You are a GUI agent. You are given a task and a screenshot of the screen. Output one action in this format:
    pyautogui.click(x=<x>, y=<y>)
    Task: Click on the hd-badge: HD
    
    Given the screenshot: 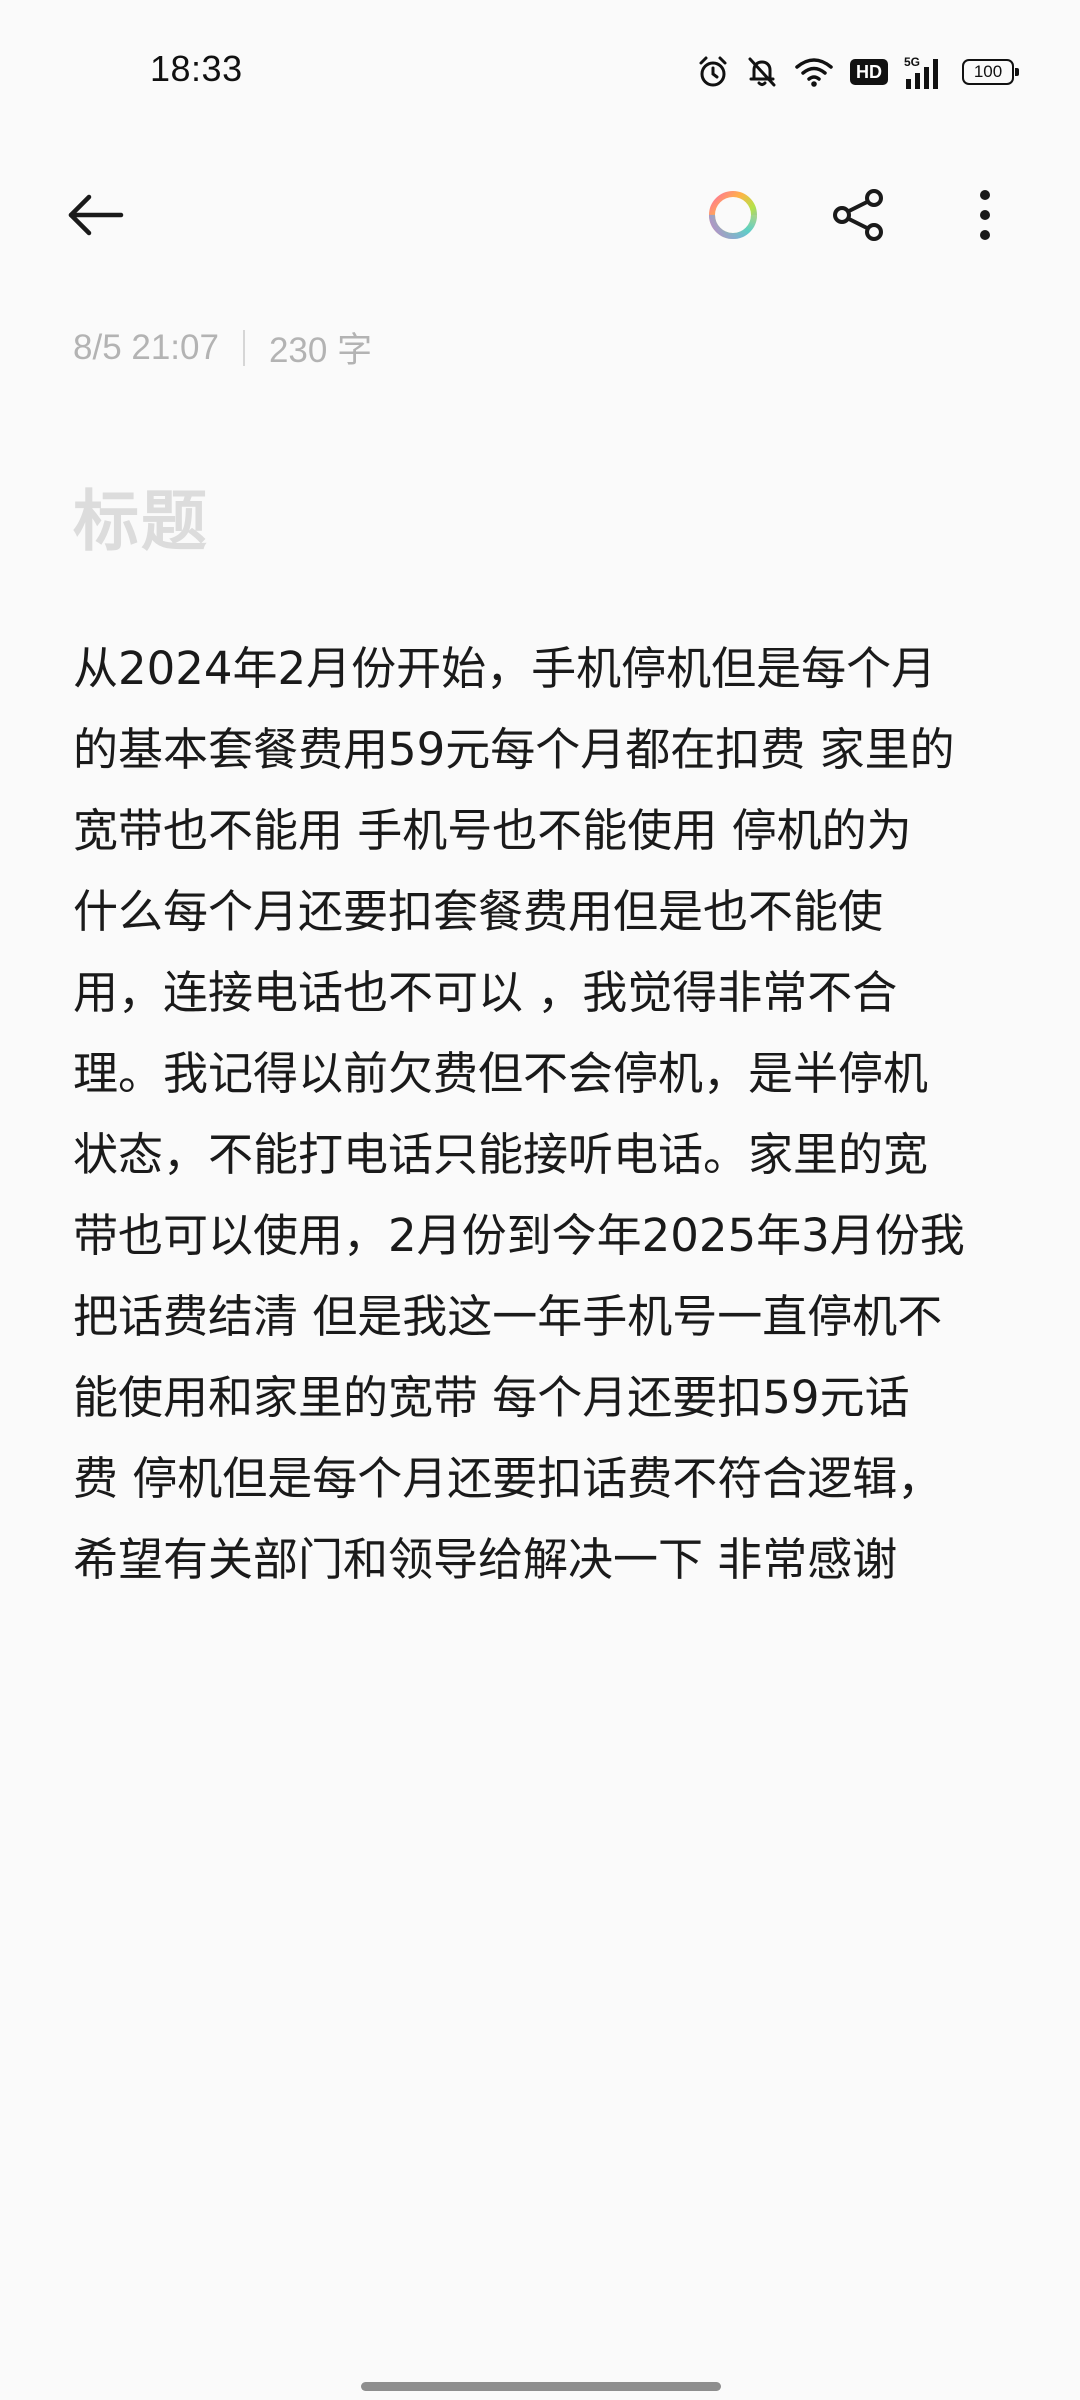 What is the action you would take?
    pyautogui.click(x=869, y=72)
    